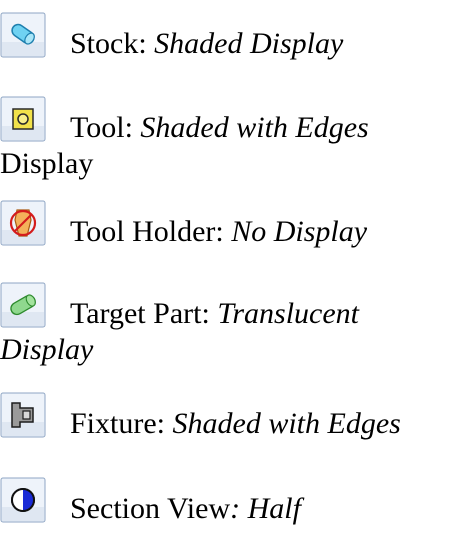  What do you see at coordinates (249, 43) in the screenshot?
I see `stock-display-mode: Shaded Display` at bounding box center [249, 43].